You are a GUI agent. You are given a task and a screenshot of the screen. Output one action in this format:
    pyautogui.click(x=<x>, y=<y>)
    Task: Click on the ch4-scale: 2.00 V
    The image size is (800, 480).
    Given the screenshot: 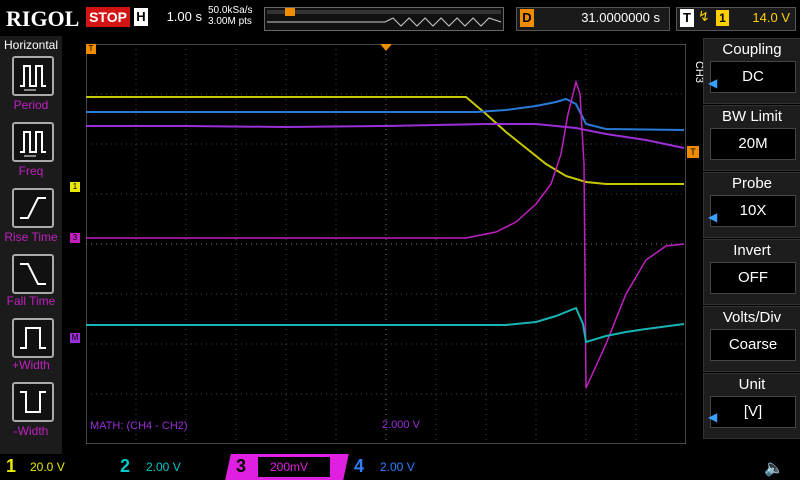 What is the action you would take?
    pyautogui.click(x=397, y=467)
    